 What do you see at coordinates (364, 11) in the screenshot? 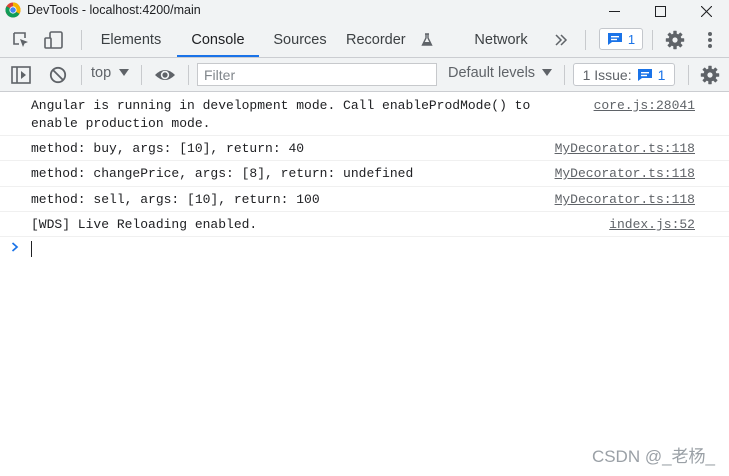
I see `window-titlebar: DevTools - localhost:4200/main` at bounding box center [364, 11].